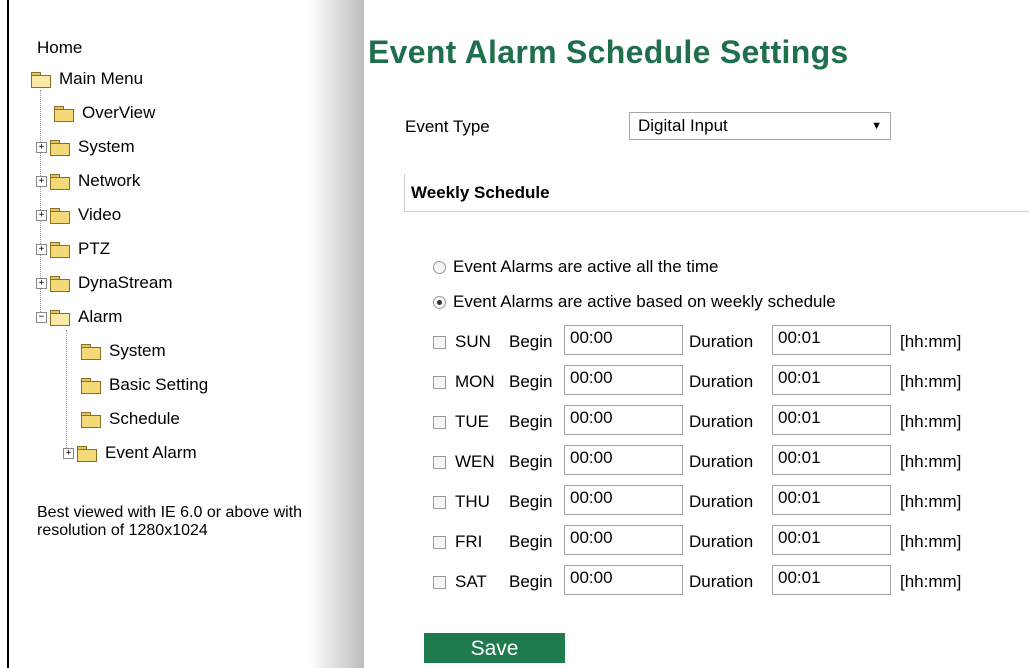 The height and width of the screenshot is (668, 1029). I want to click on tree-item-alarm: − Alarm, so click(79, 317).